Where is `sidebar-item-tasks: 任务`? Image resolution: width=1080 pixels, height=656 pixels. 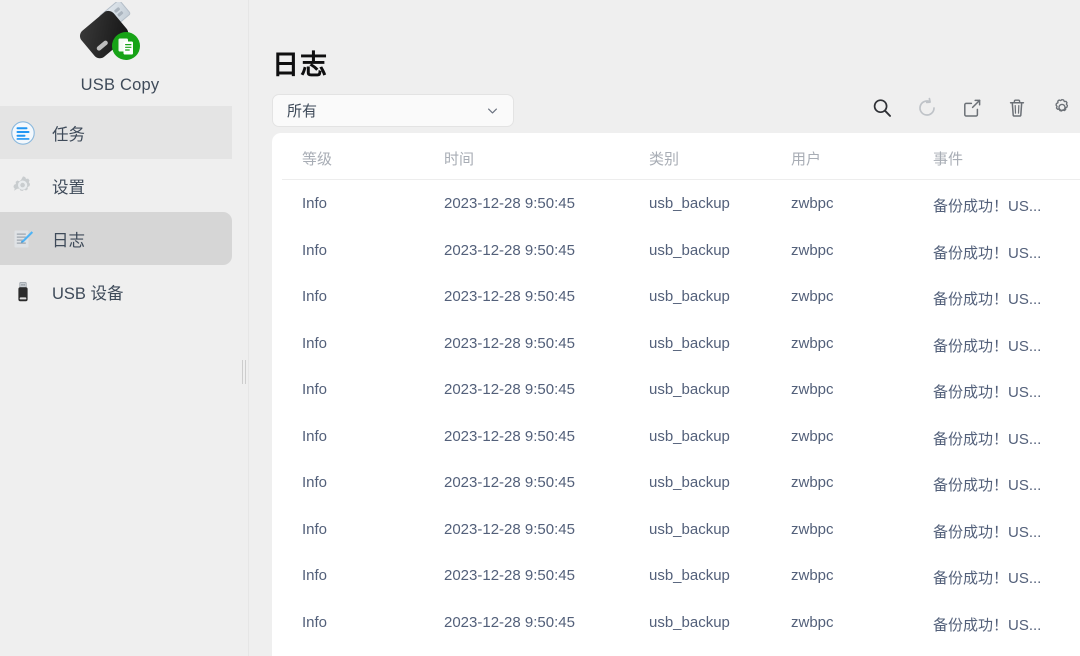 sidebar-item-tasks: 任务 is located at coordinates (116, 132).